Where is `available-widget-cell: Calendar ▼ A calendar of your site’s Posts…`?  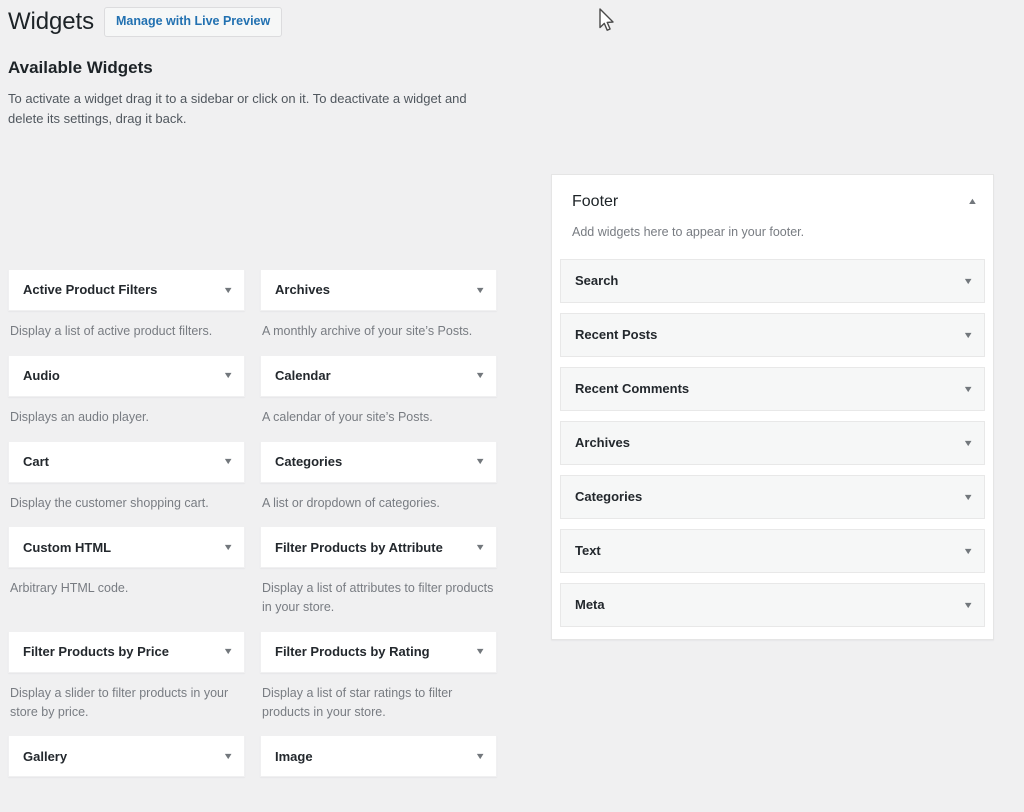
available-widget-cell: Calendar ▼ A calendar of your site’s Posts… is located at coordinates (378, 397).